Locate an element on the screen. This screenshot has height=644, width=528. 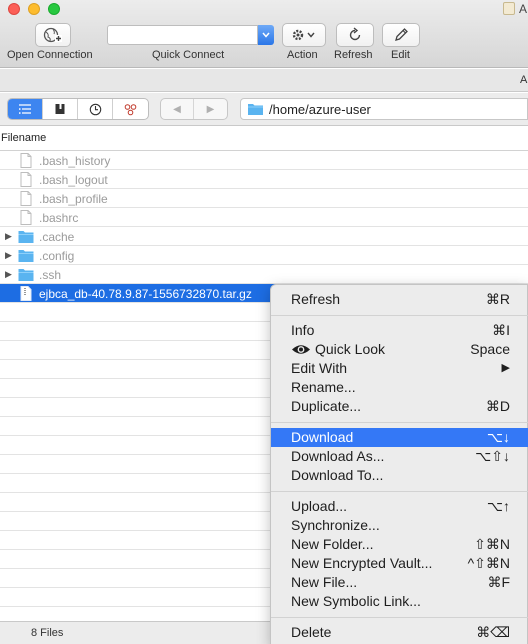
file-row-ssh: ▶ .ssh is located at coordinates (264, 274).